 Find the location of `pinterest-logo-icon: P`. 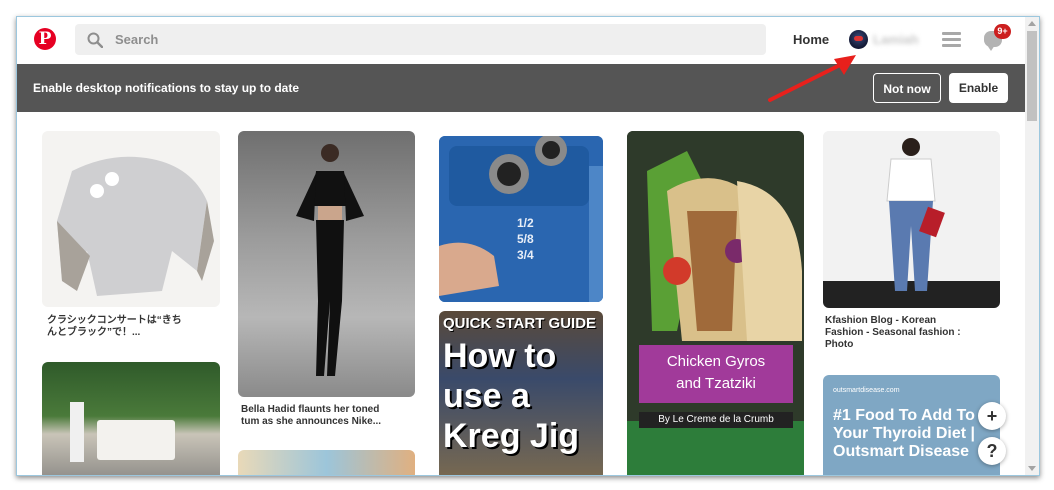

pinterest-logo-icon: P is located at coordinates (45, 39).